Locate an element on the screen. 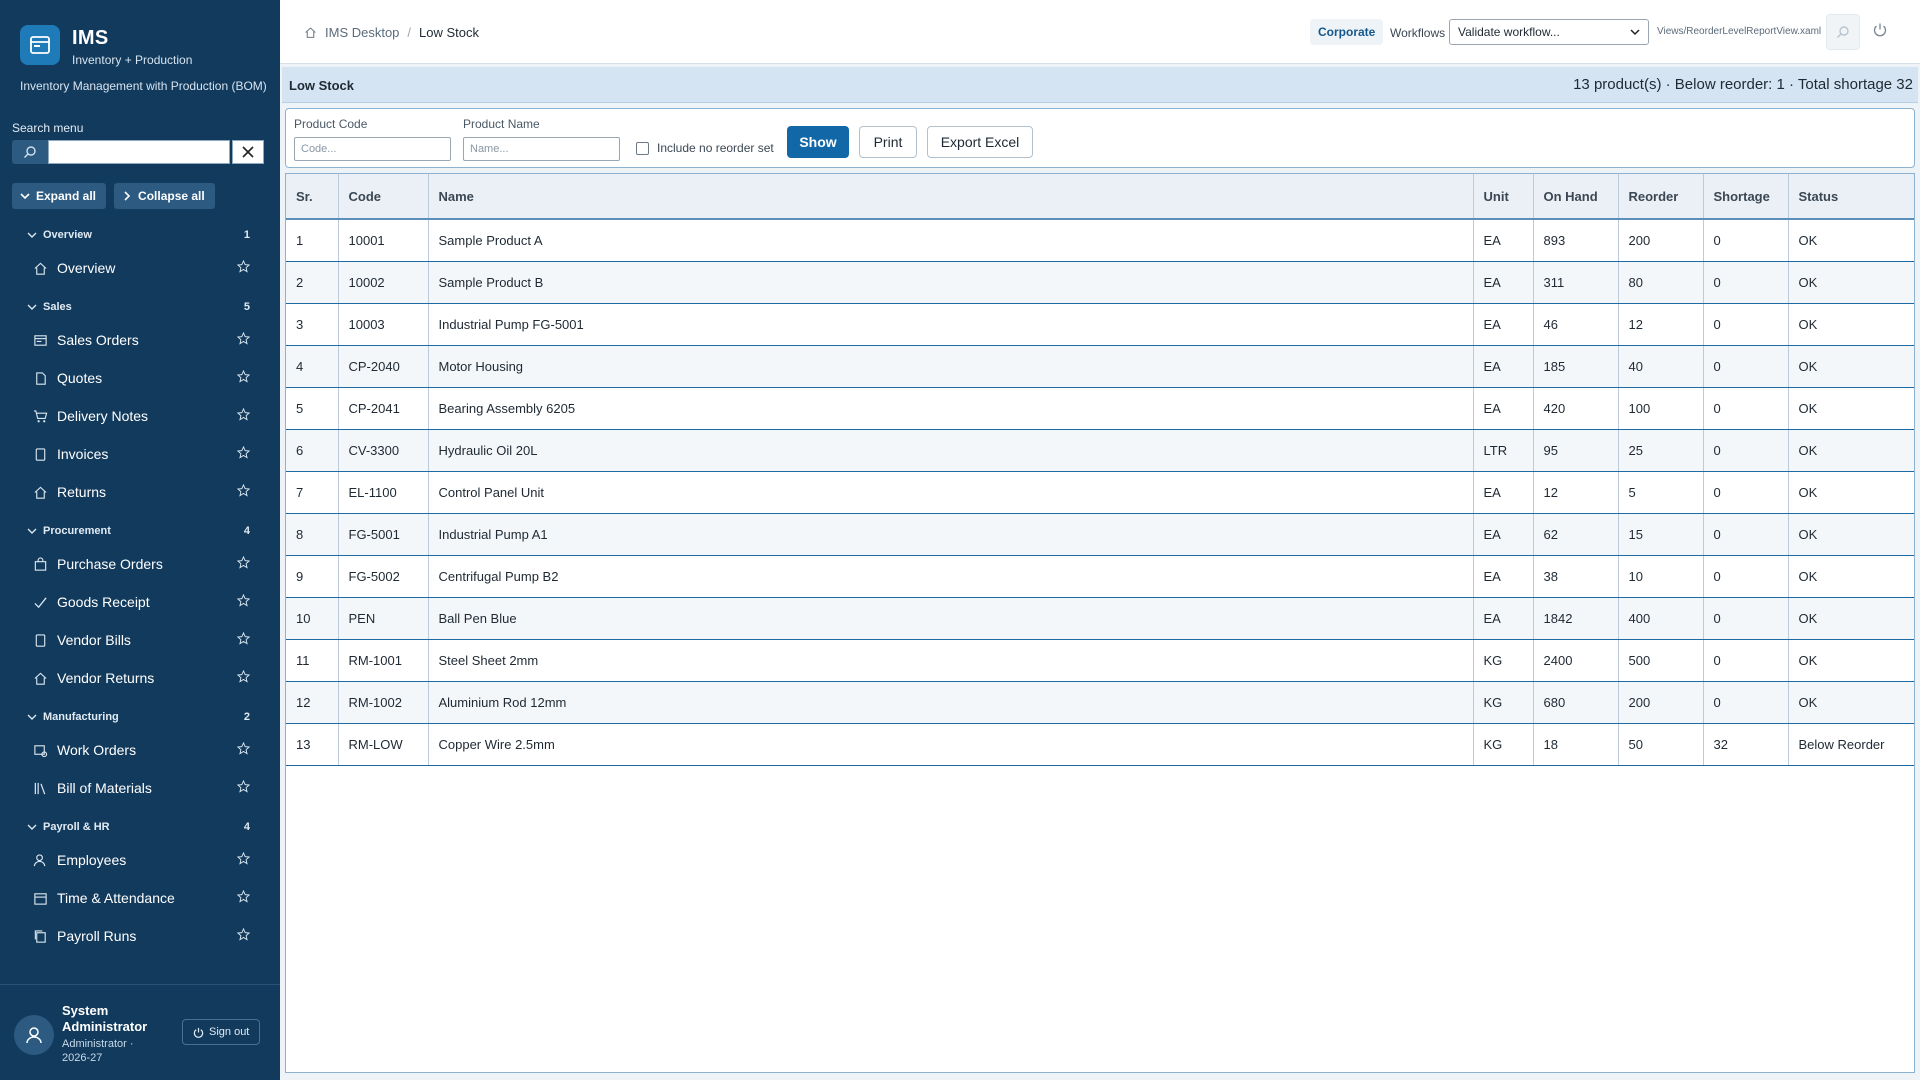 Image resolution: width=1920 pixels, height=1080 pixels. search-menu-label: Search menu is located at coordinates (48, 128).